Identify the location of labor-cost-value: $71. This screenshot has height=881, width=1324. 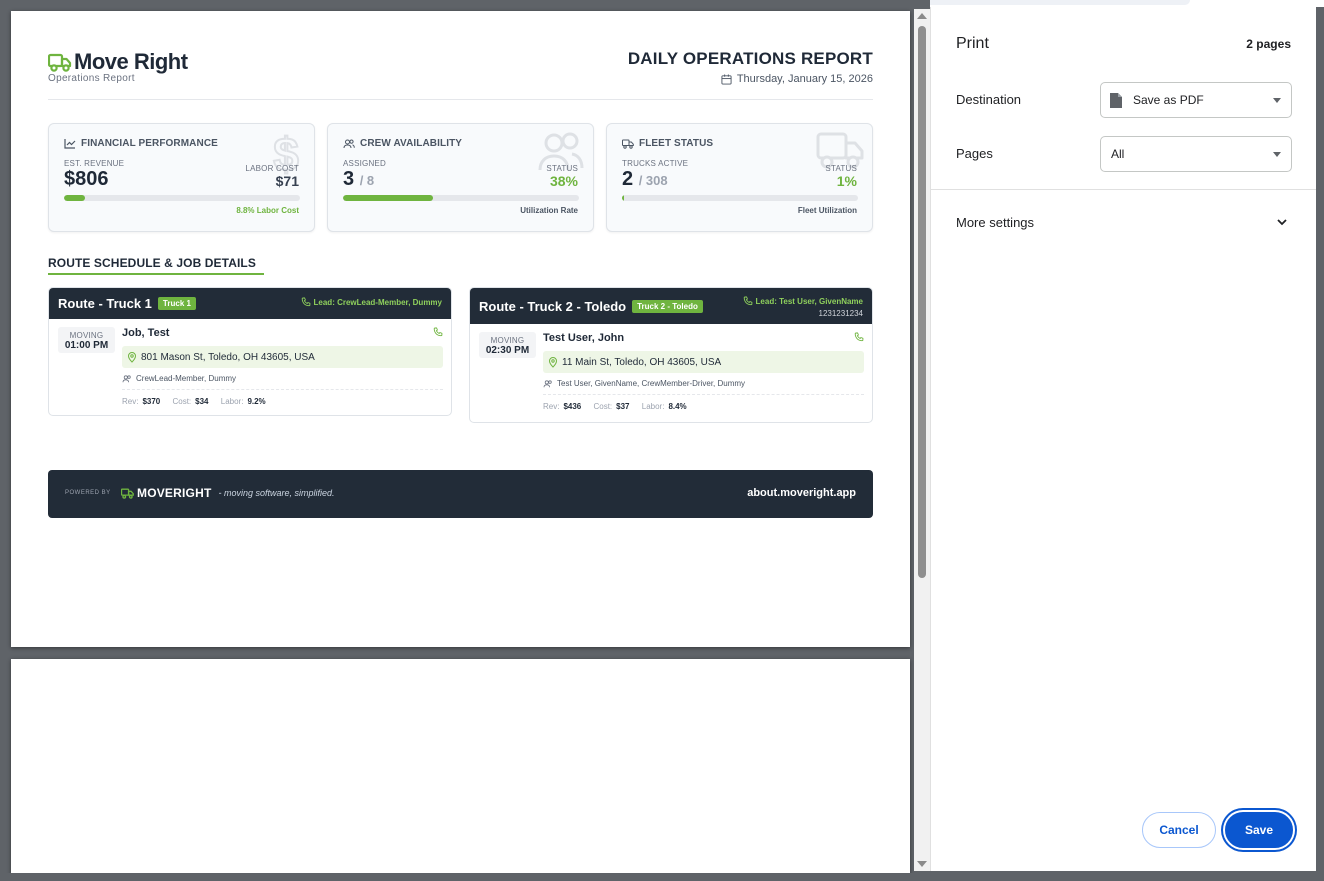
(287, 181).